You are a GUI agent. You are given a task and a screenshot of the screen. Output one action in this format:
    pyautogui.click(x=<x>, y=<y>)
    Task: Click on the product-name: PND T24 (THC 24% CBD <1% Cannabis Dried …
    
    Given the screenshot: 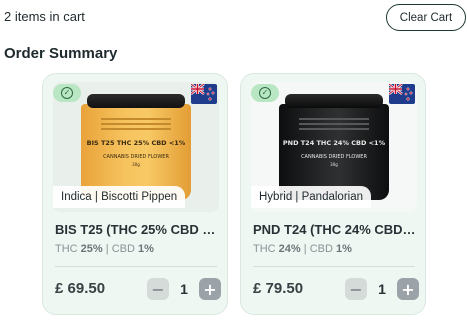 What is the action you would take?
    pyautogui.click(x=336, y=229)
    